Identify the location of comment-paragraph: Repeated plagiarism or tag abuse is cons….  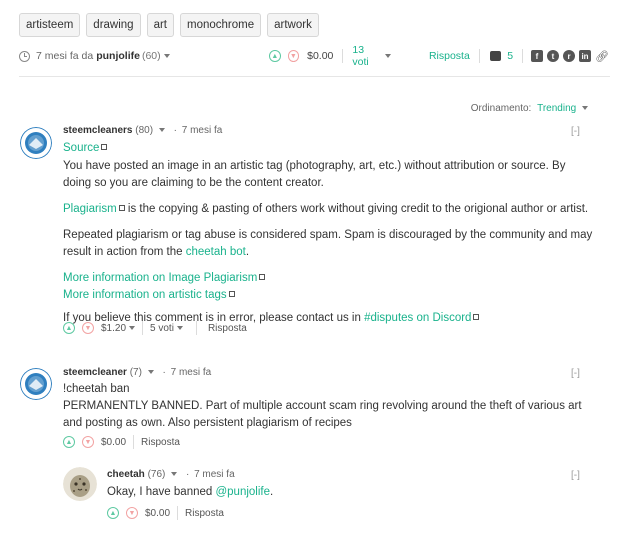
(328, 244).